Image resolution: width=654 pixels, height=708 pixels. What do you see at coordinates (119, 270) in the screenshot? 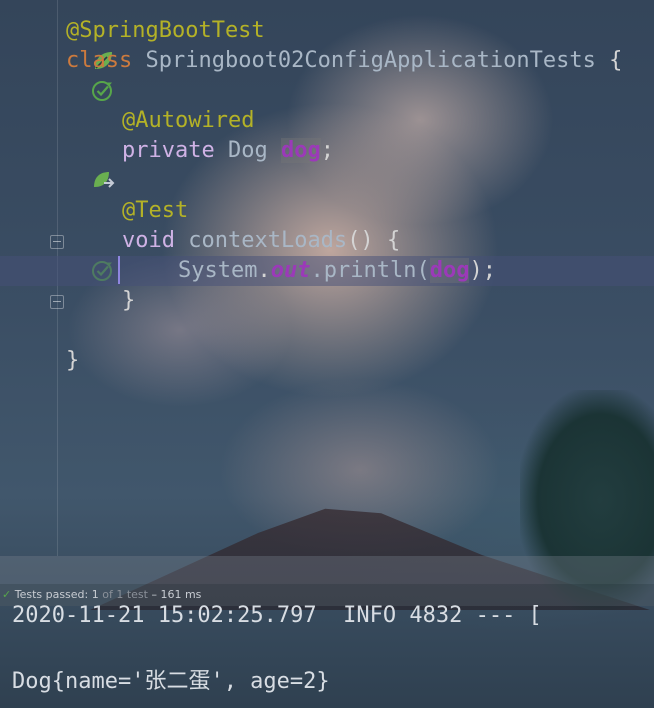
I see `text-caret` at bounding box center [119, 270].